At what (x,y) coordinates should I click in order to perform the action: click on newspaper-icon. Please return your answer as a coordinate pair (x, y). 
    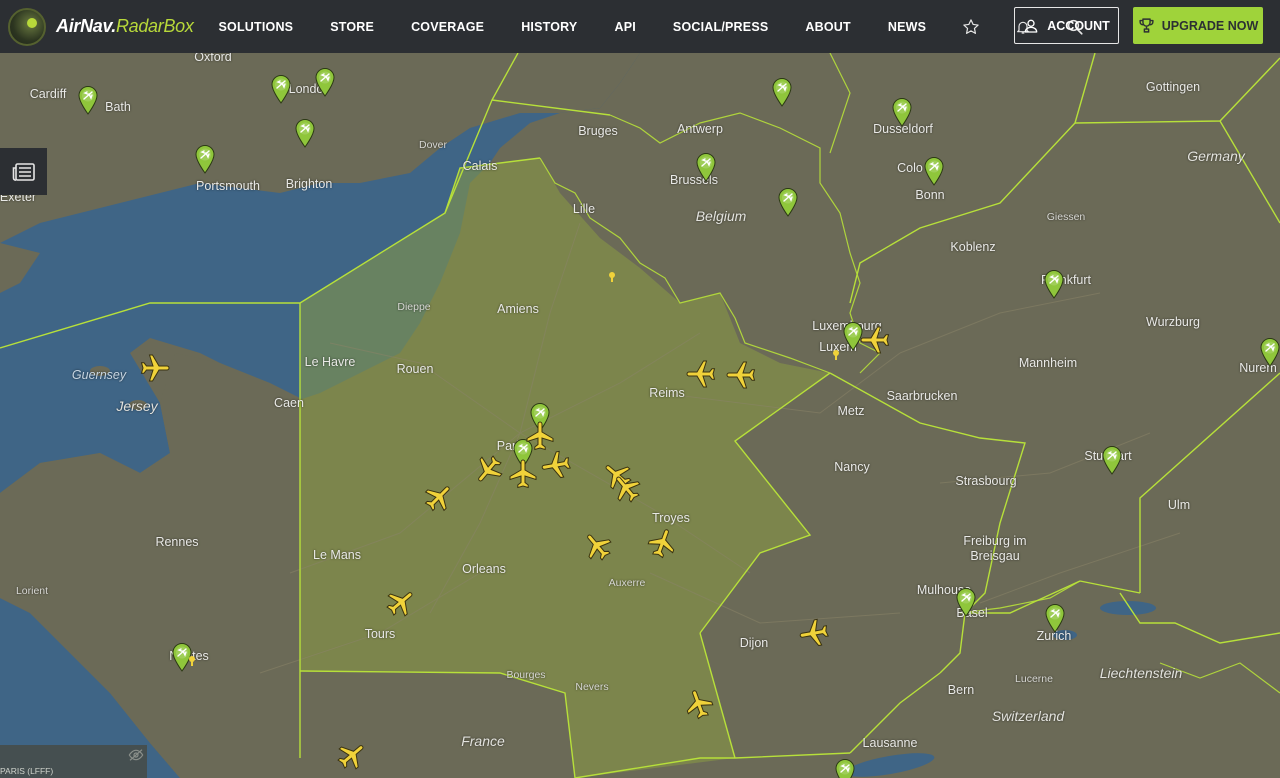
    Looking at the image, I should click on (23, 171).